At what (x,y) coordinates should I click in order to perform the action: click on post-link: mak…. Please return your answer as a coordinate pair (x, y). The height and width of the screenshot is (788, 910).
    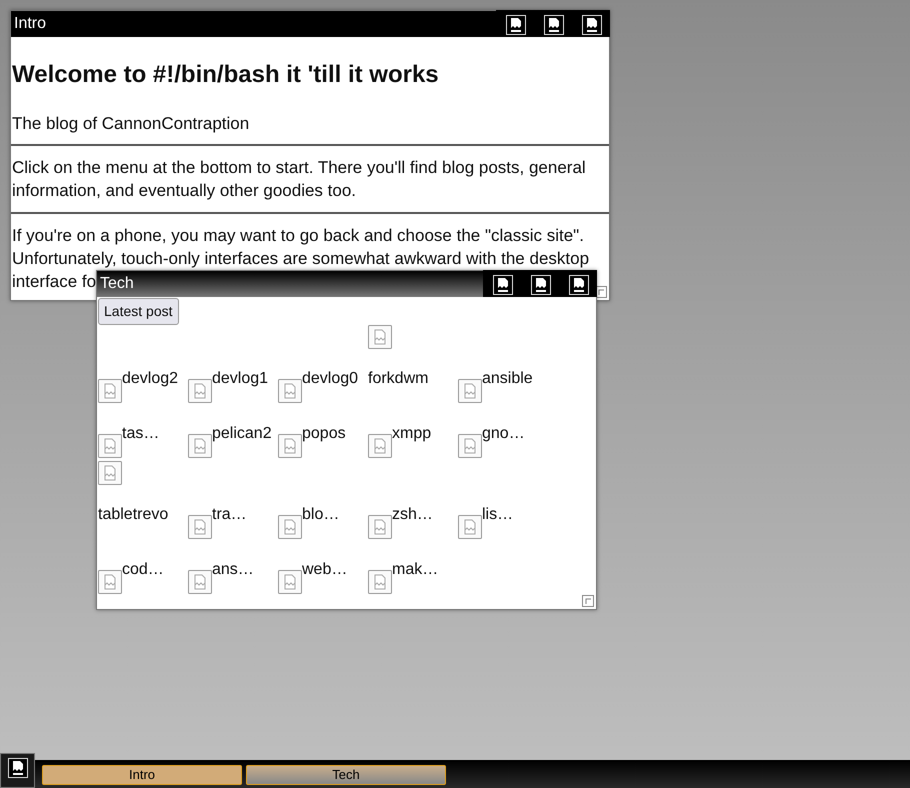
    Looking at the image, I should click on (415, 570).